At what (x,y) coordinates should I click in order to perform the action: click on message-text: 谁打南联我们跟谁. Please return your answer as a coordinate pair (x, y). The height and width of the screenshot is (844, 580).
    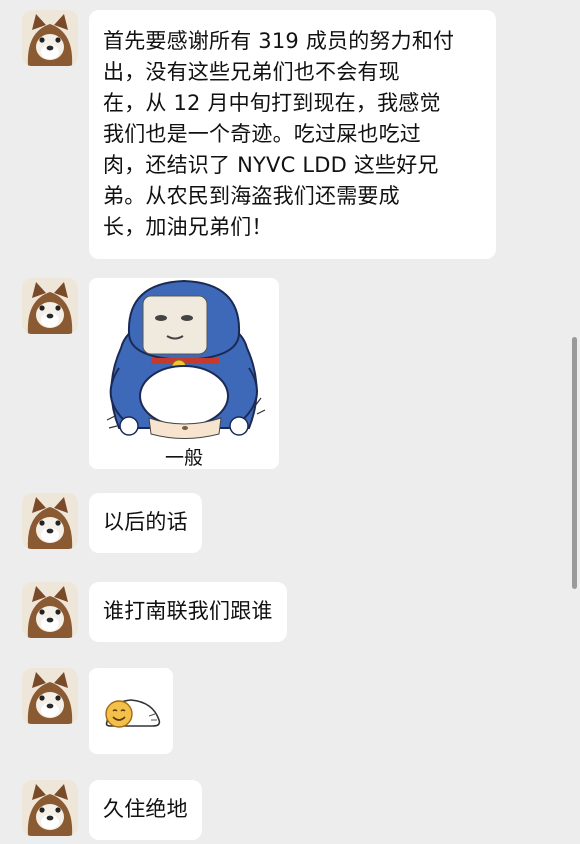
    Looking at the image, I should click on (188, 611).